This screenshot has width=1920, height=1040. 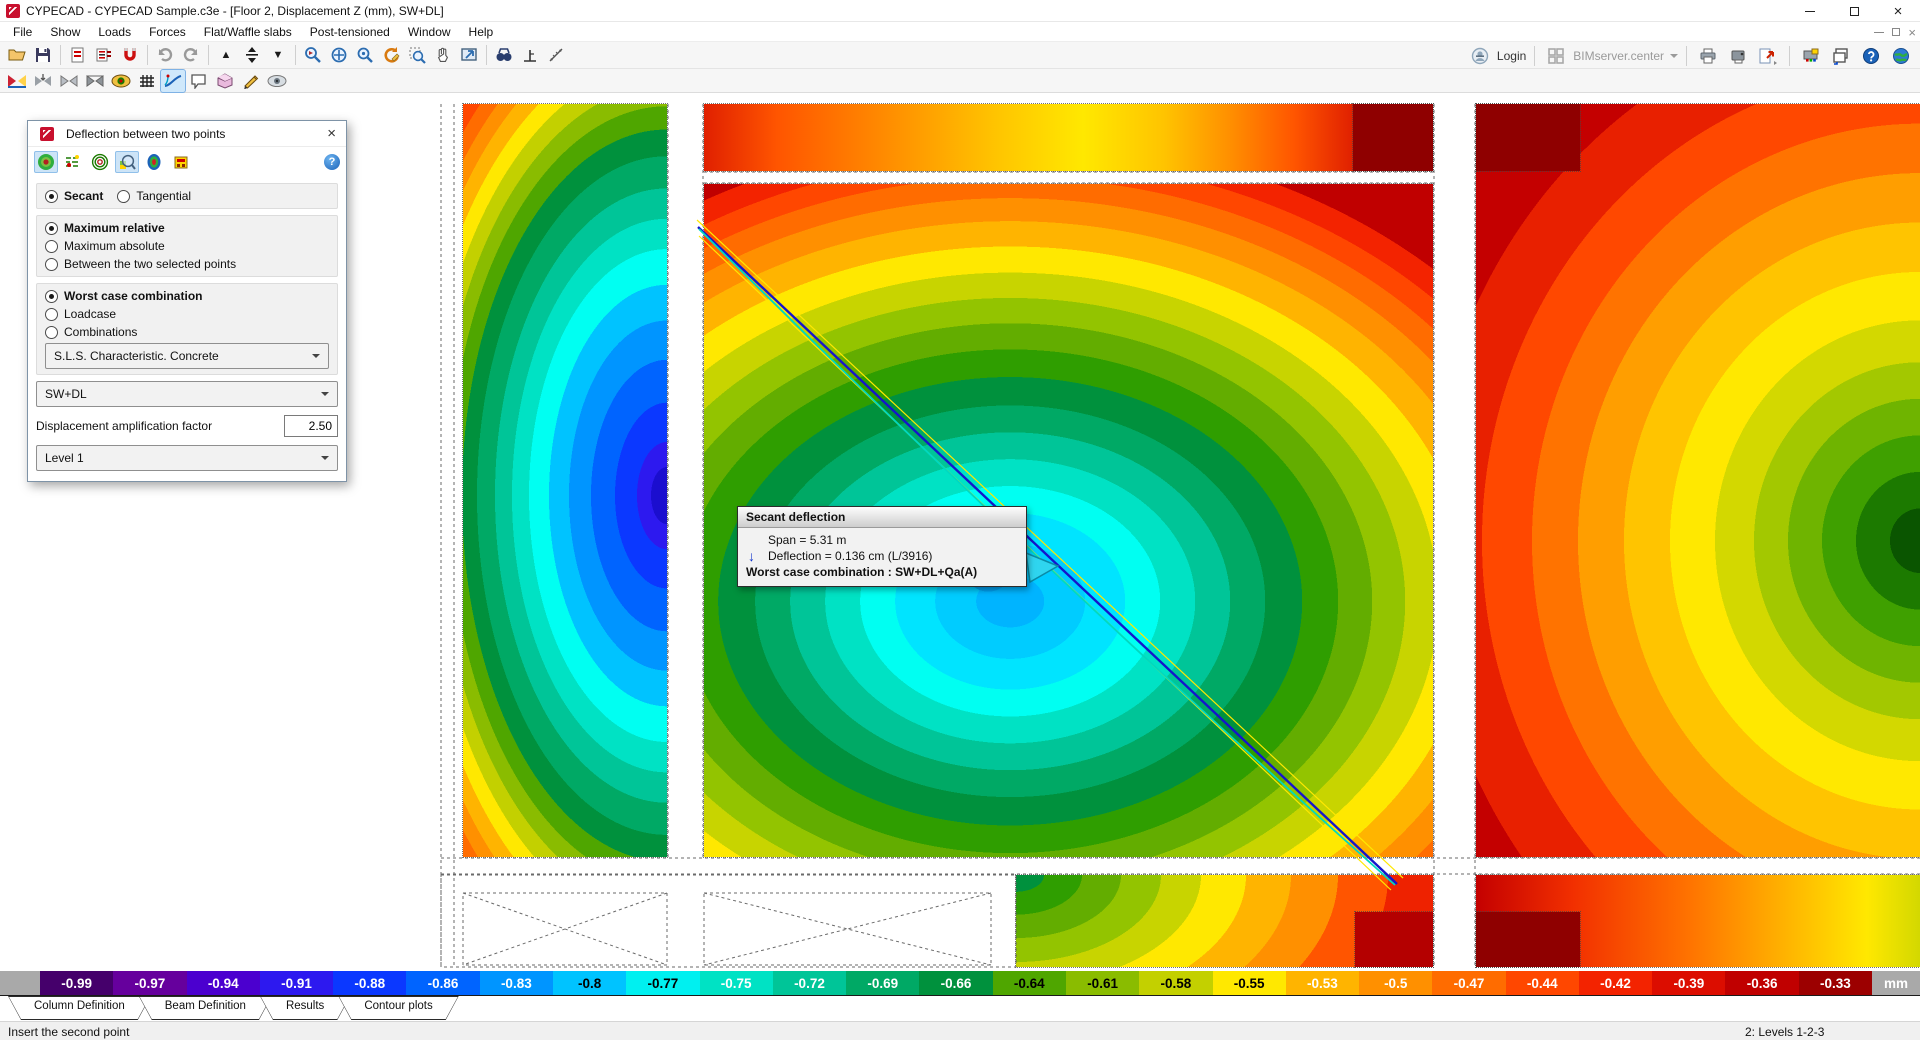 What do you see at coordinates (248, 32) in the screenshot?
I see `menu-item-flat-waffle-slabs: Flat/Waffle slabs` at bounding box center [248, 32].